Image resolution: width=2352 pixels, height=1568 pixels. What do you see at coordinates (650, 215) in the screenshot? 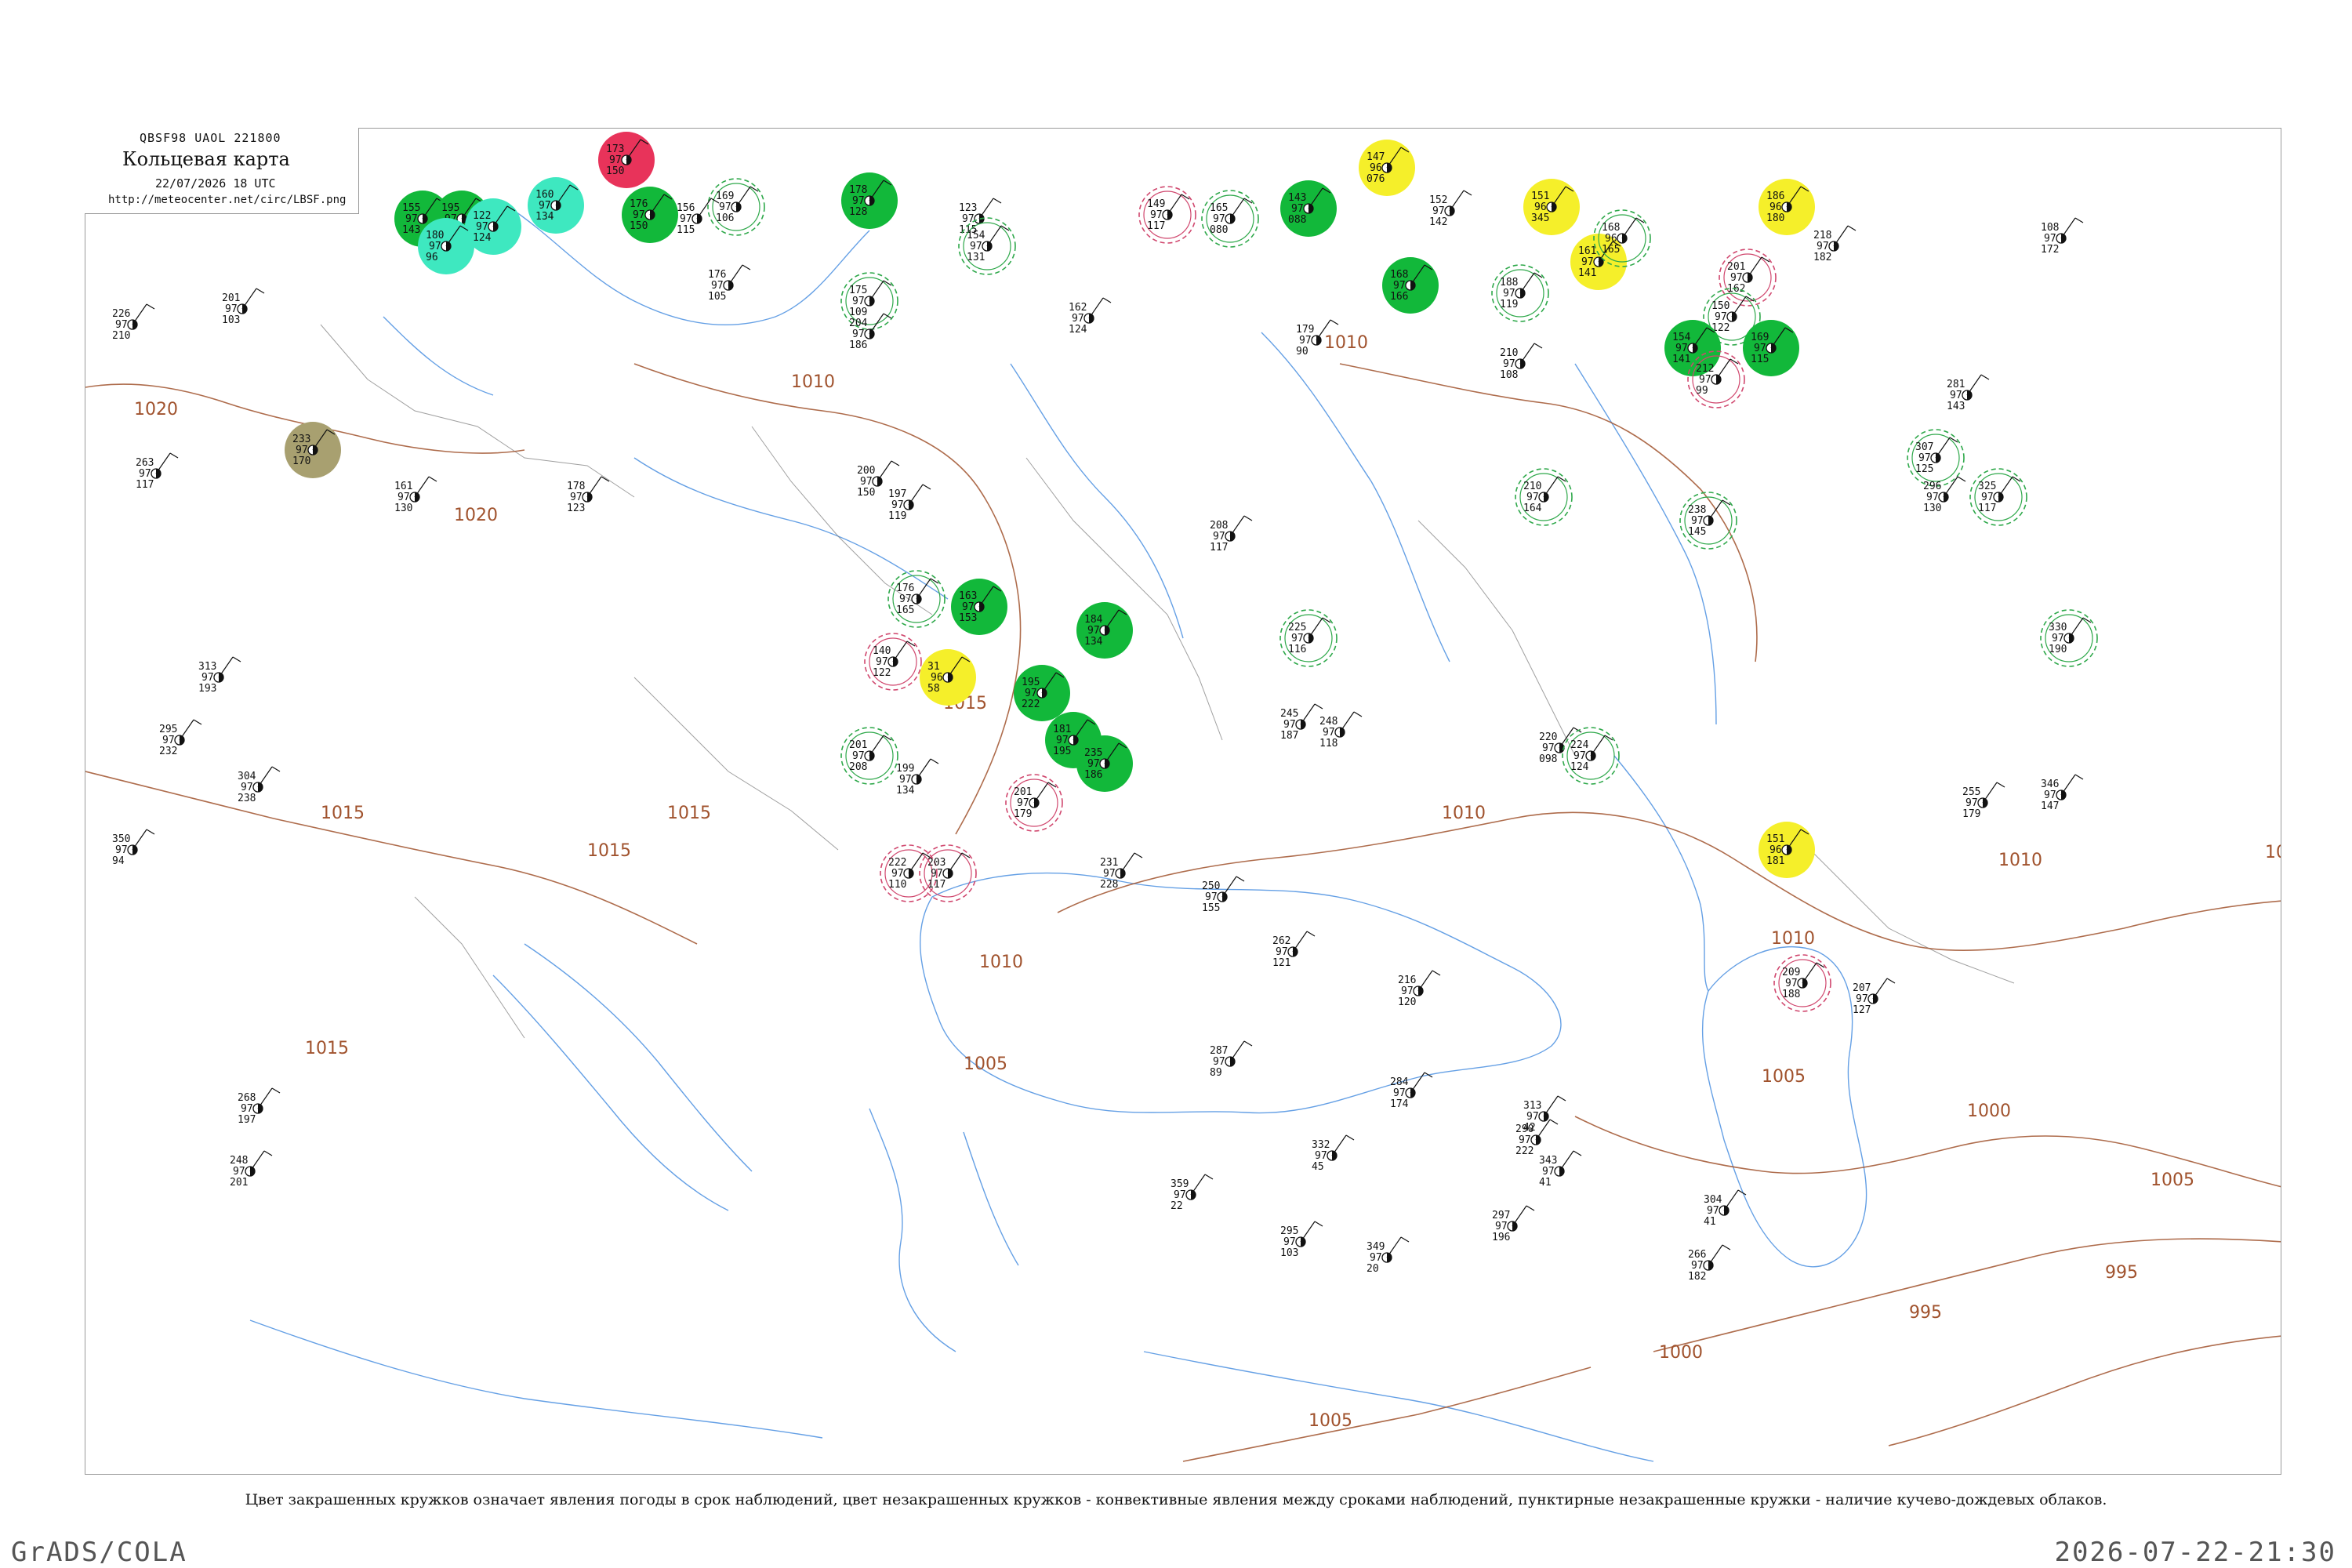
I see `station-plot: 17697150` at bounding box center [650, 215].